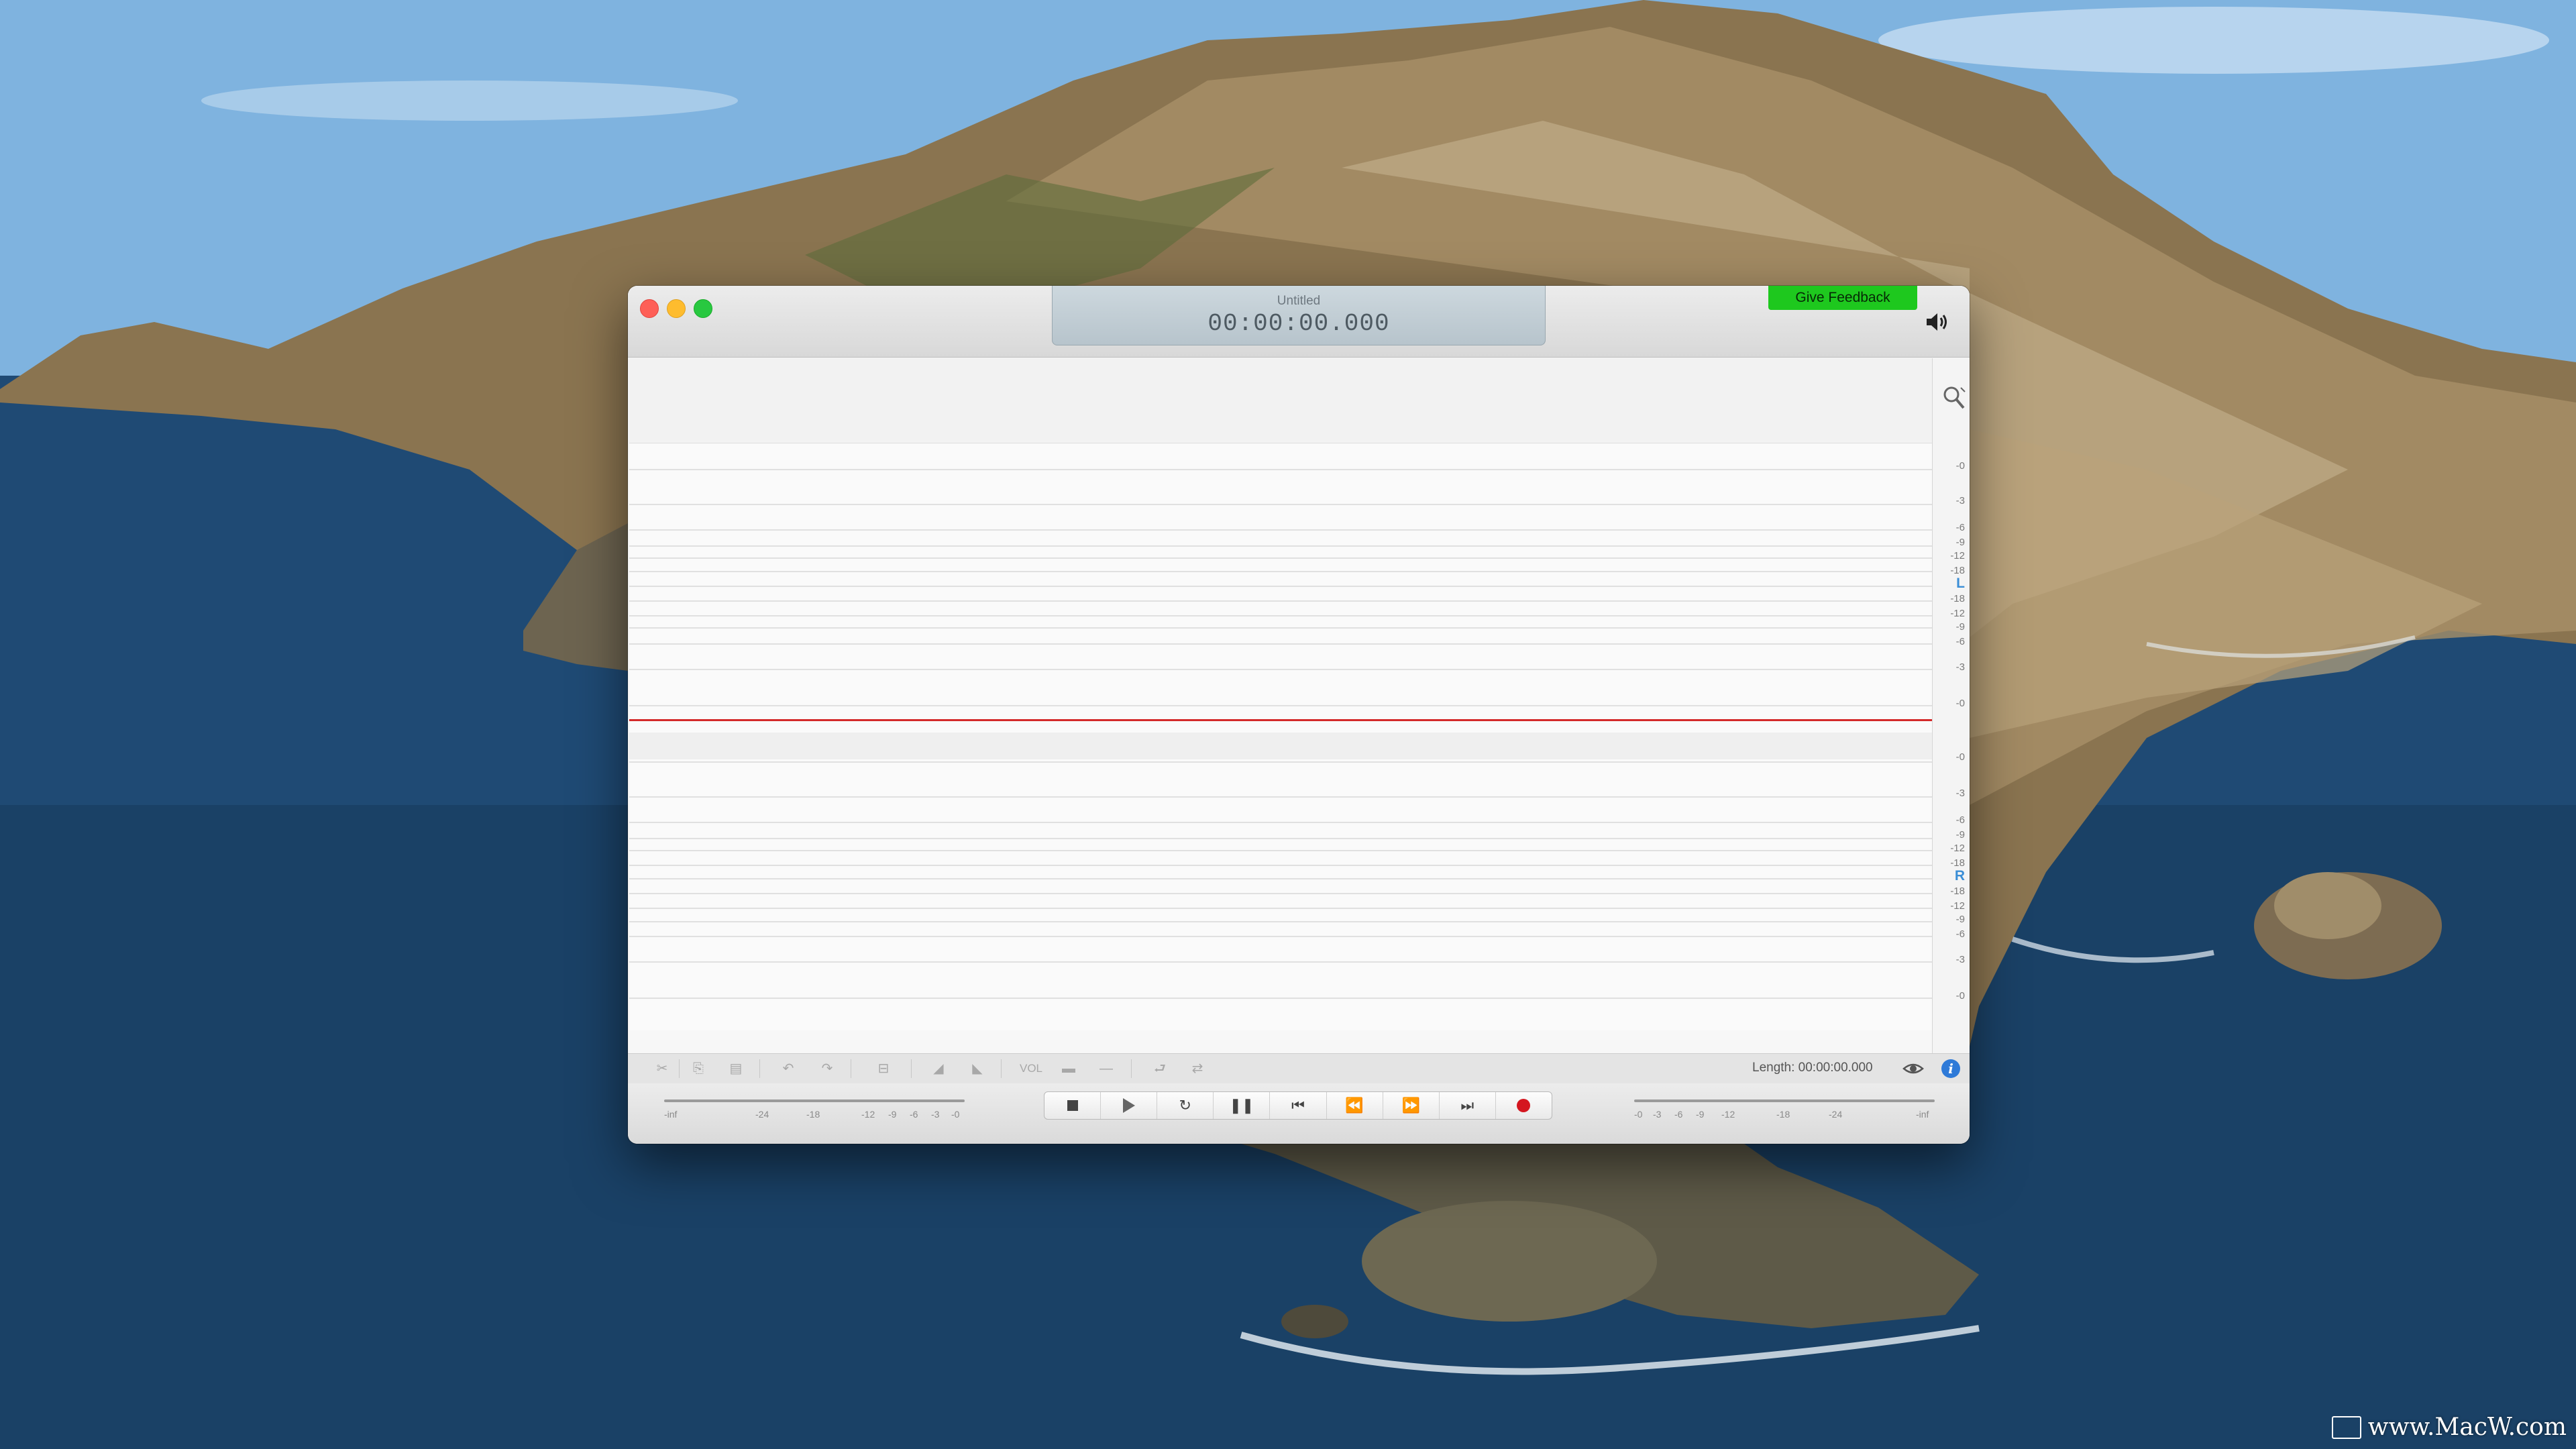 The image size is (2576, 1449). What do you see at coordinates (814, 1100) in the screenshot?
I see `input-meter-track` at bounding box center [814, 1100].